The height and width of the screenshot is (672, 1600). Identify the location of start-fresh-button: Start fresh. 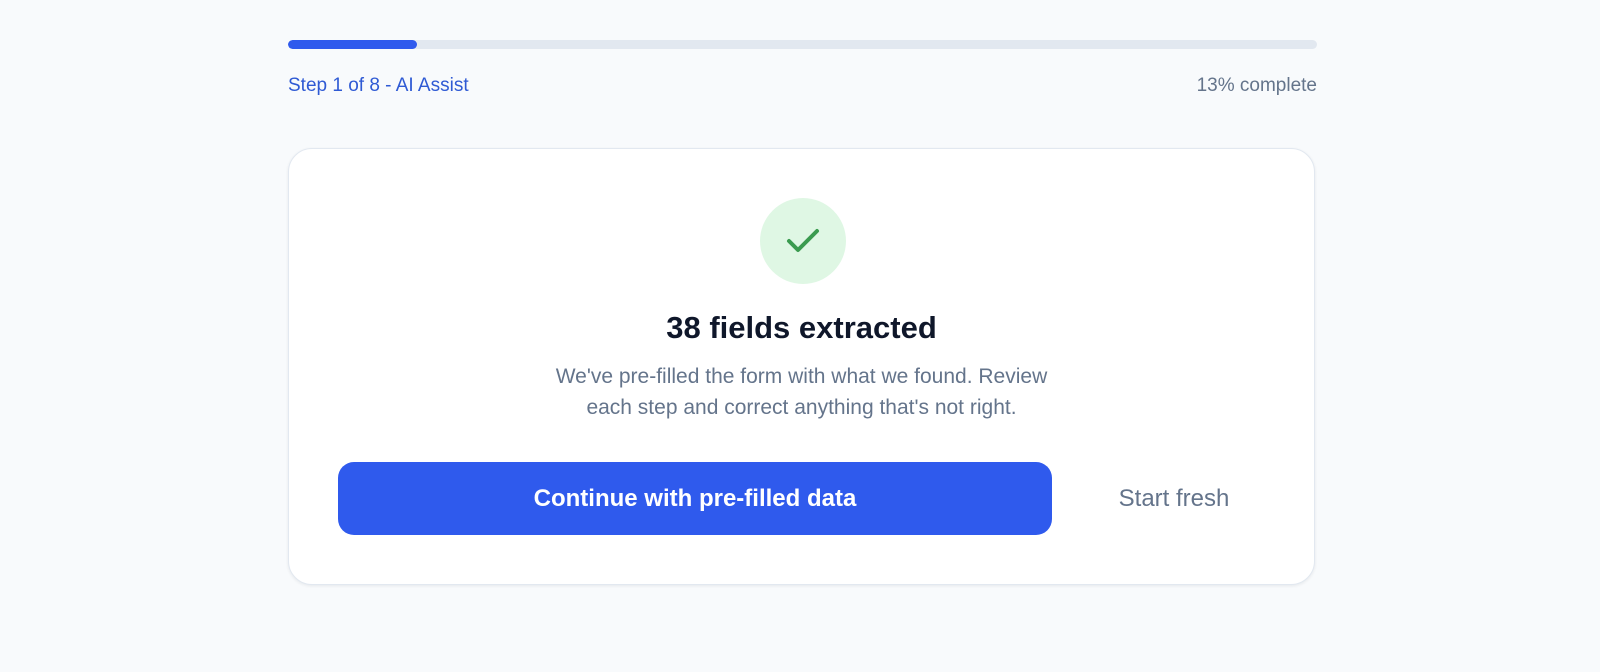
(1174, 498).